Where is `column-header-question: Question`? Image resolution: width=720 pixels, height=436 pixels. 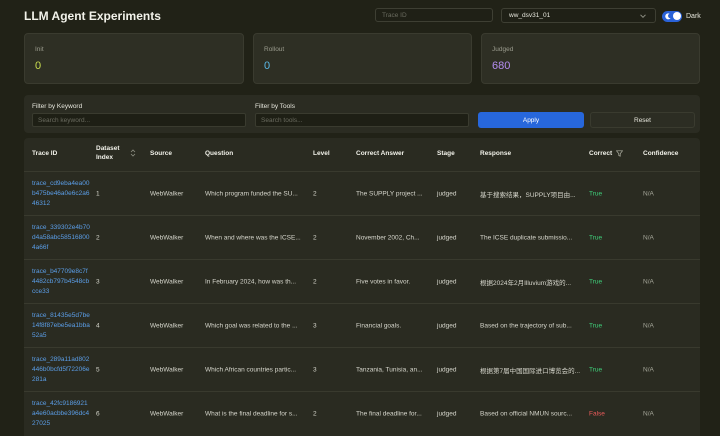 column-header-question: Question is located at coordinates (219, 153).